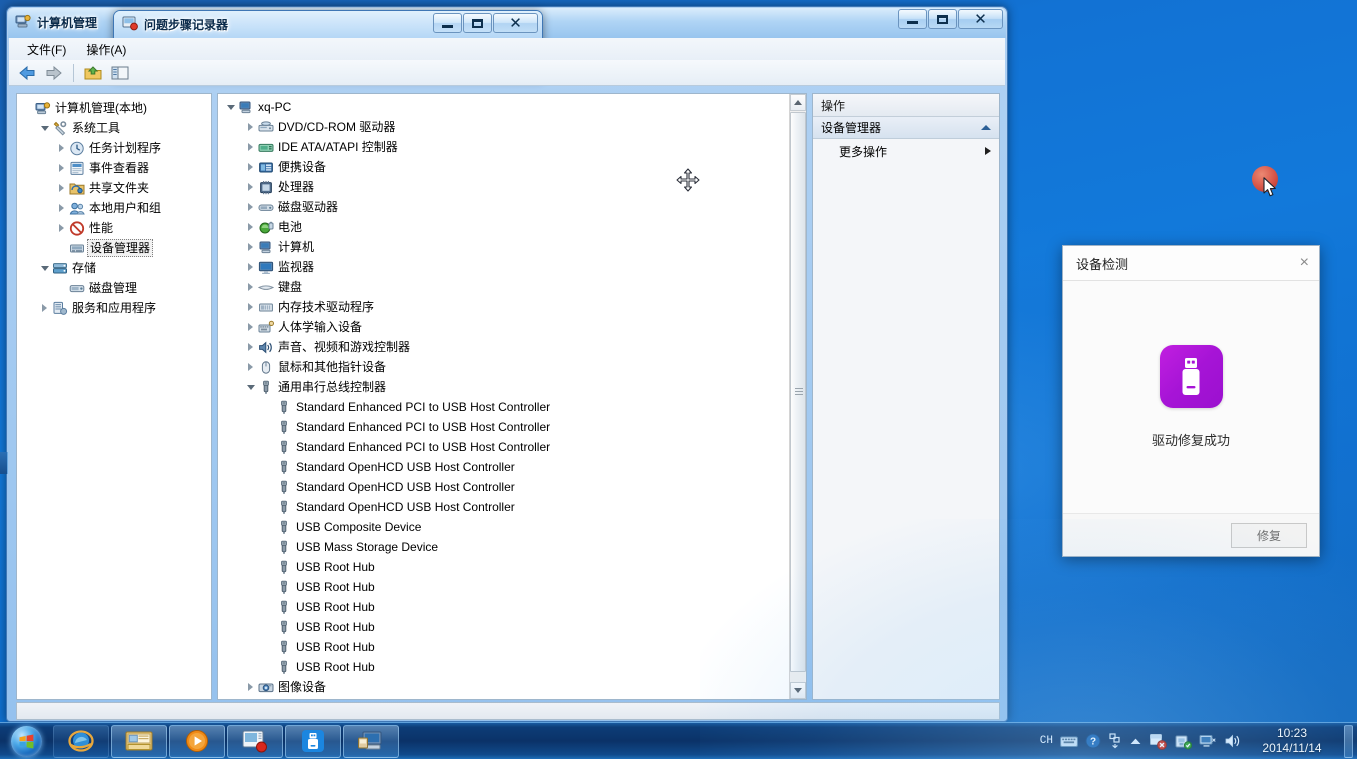 The width and height of the screenshot is (1357, 759). I want to click on console-tree-item: 服务和应用程序, so click(114, 308).